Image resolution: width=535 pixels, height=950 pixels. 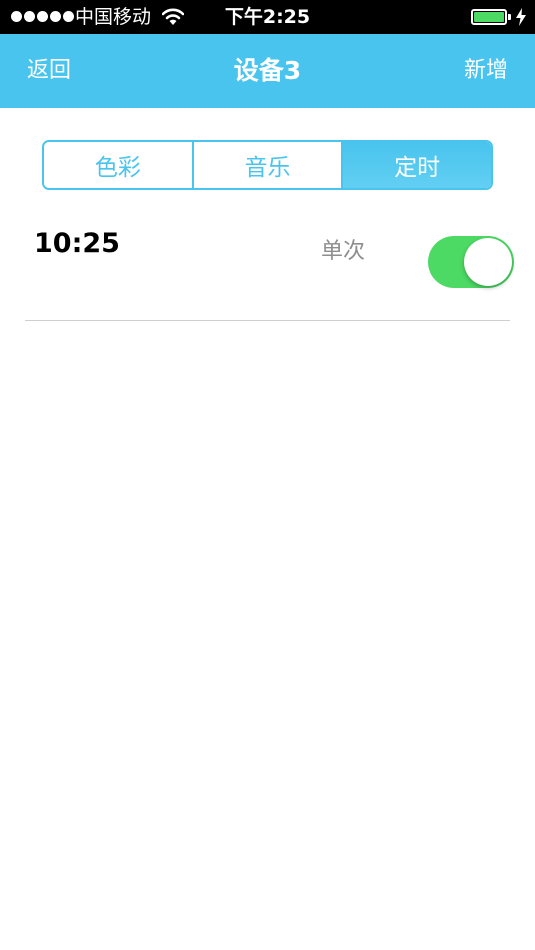 I want to click on charging-bolt-icon, so click(x=521, y=17).